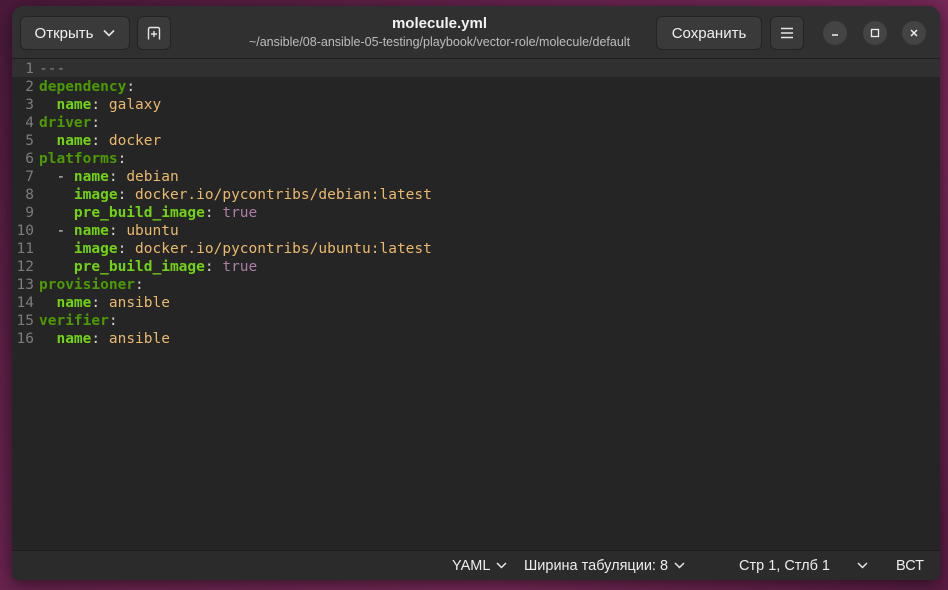 The height and width of the screenshot is (590, 948). Describe the element at coordinates (25, 303) in the screenshot. I see `line-number: 14` at that location.